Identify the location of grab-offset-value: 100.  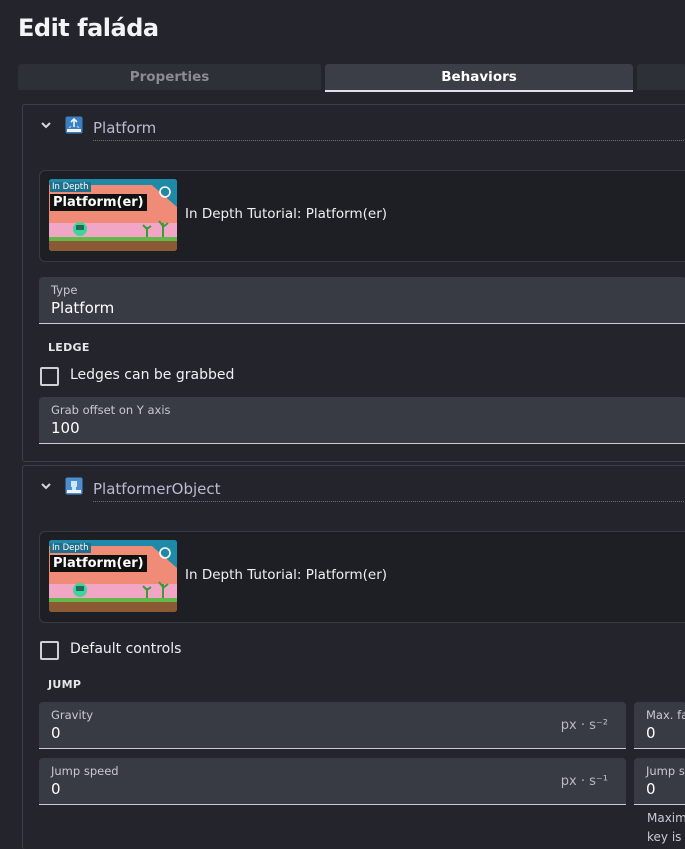
(65, 428).